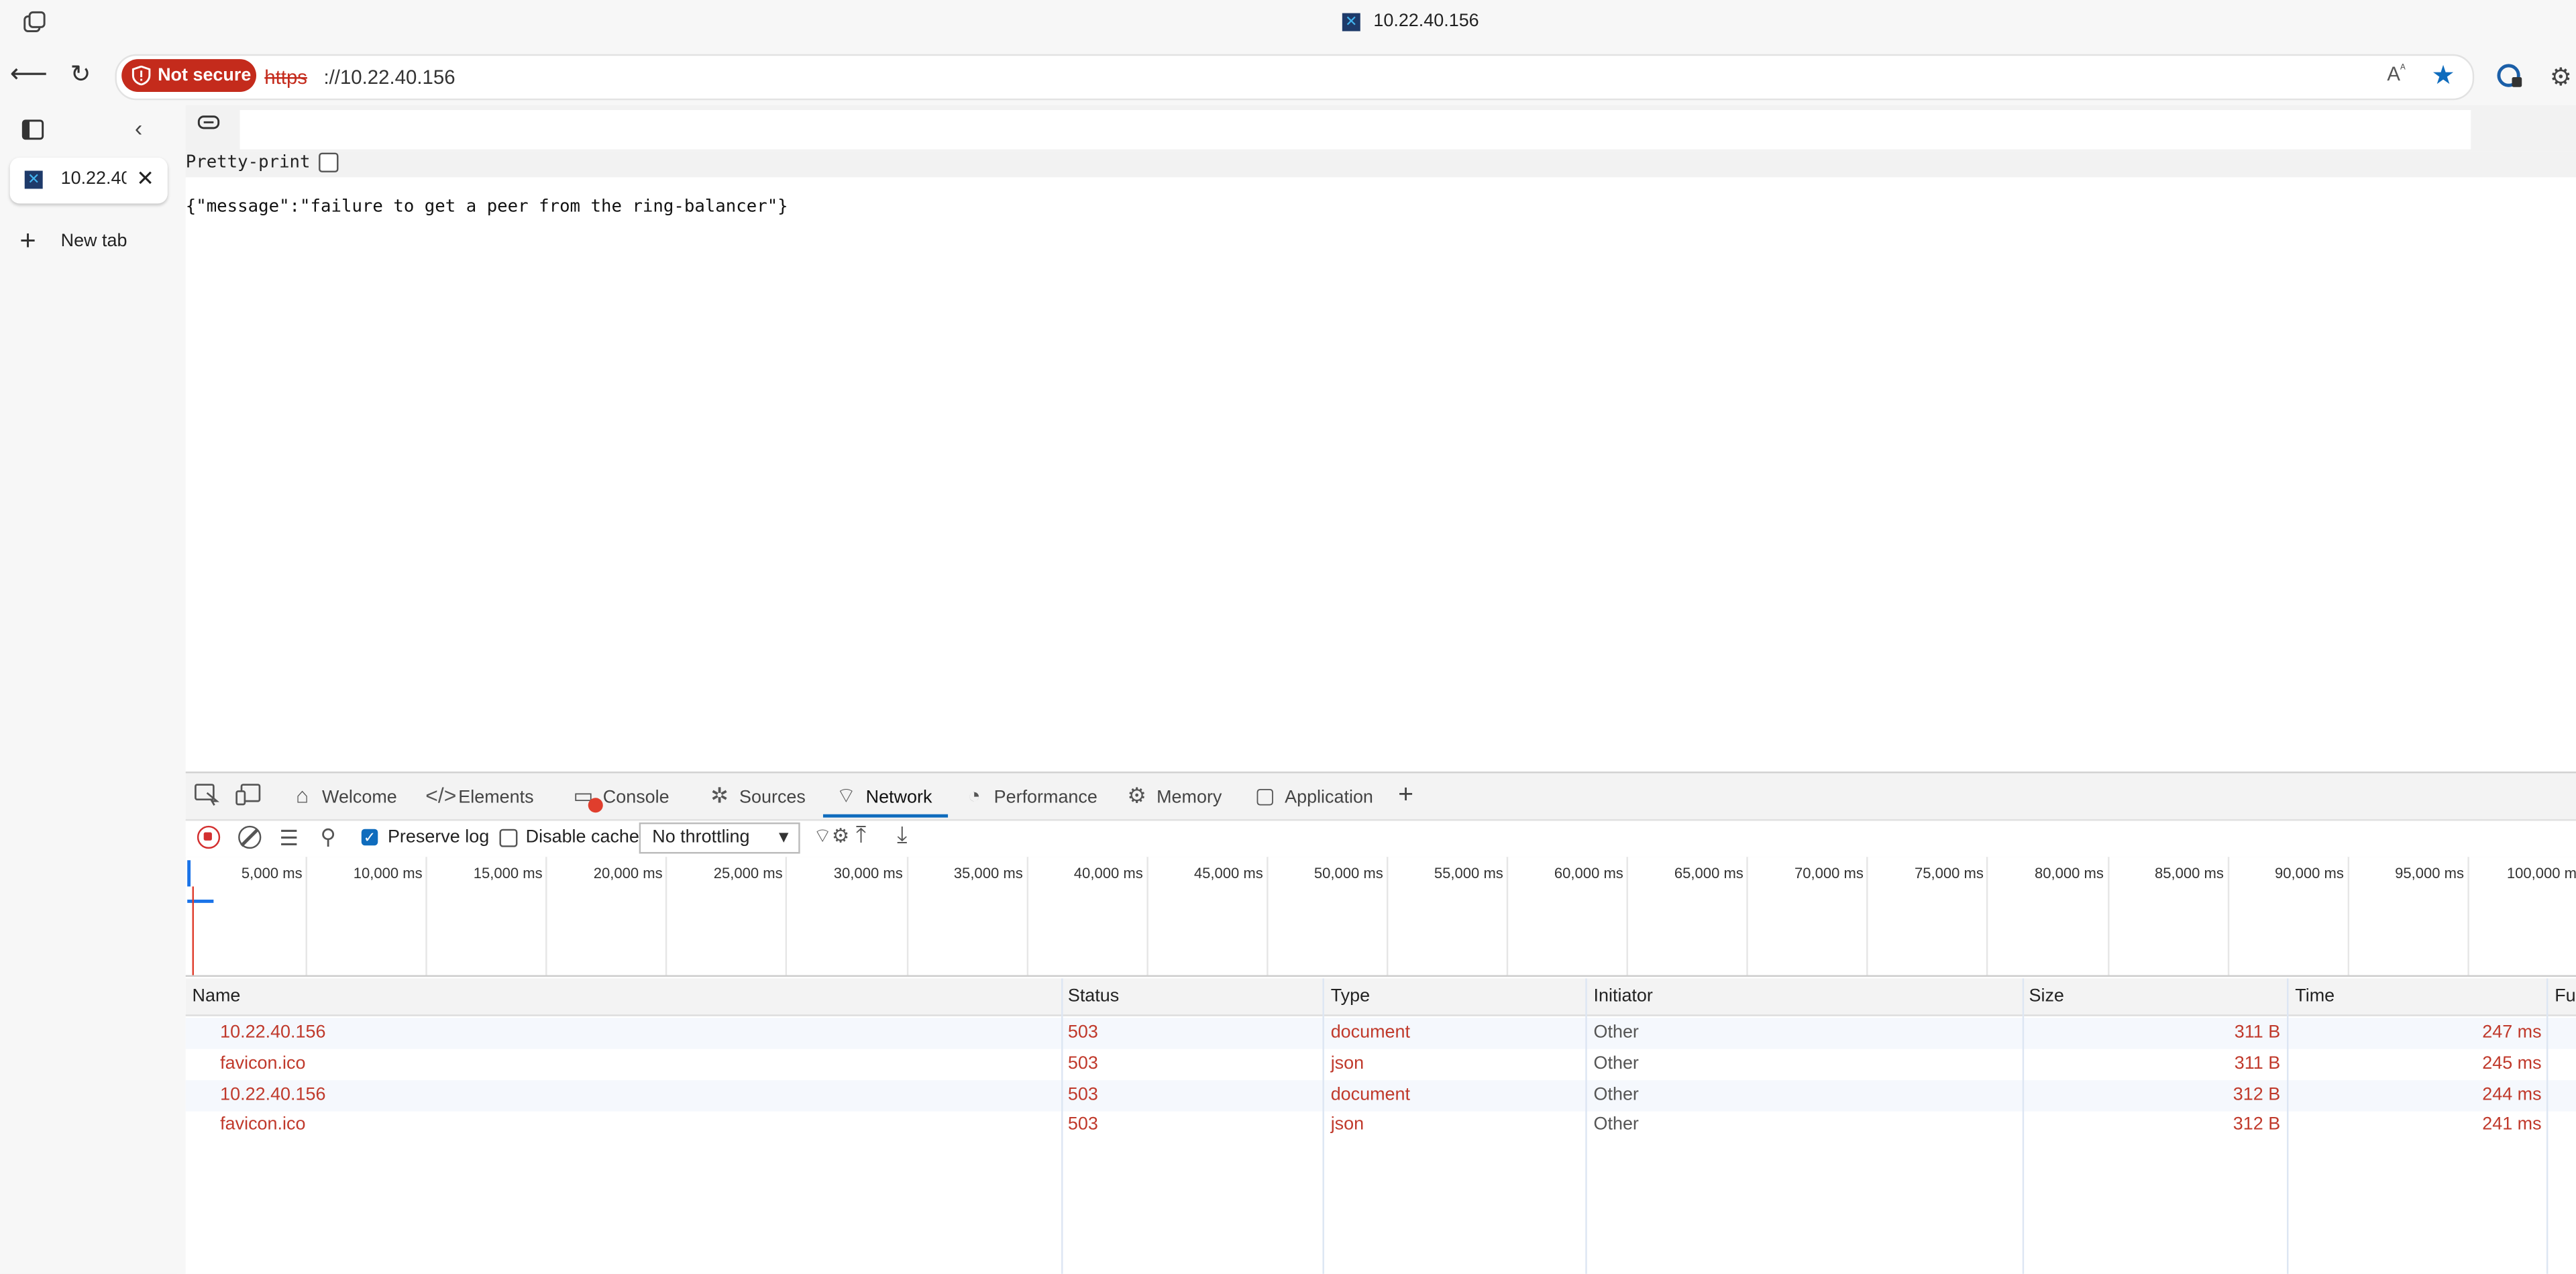 This screenshot has width=2576, height=1274. Describe the element at coordinates (2069, 873) in the screenshot. I see `timeline-tick-label: 80,000 ms` at that location.